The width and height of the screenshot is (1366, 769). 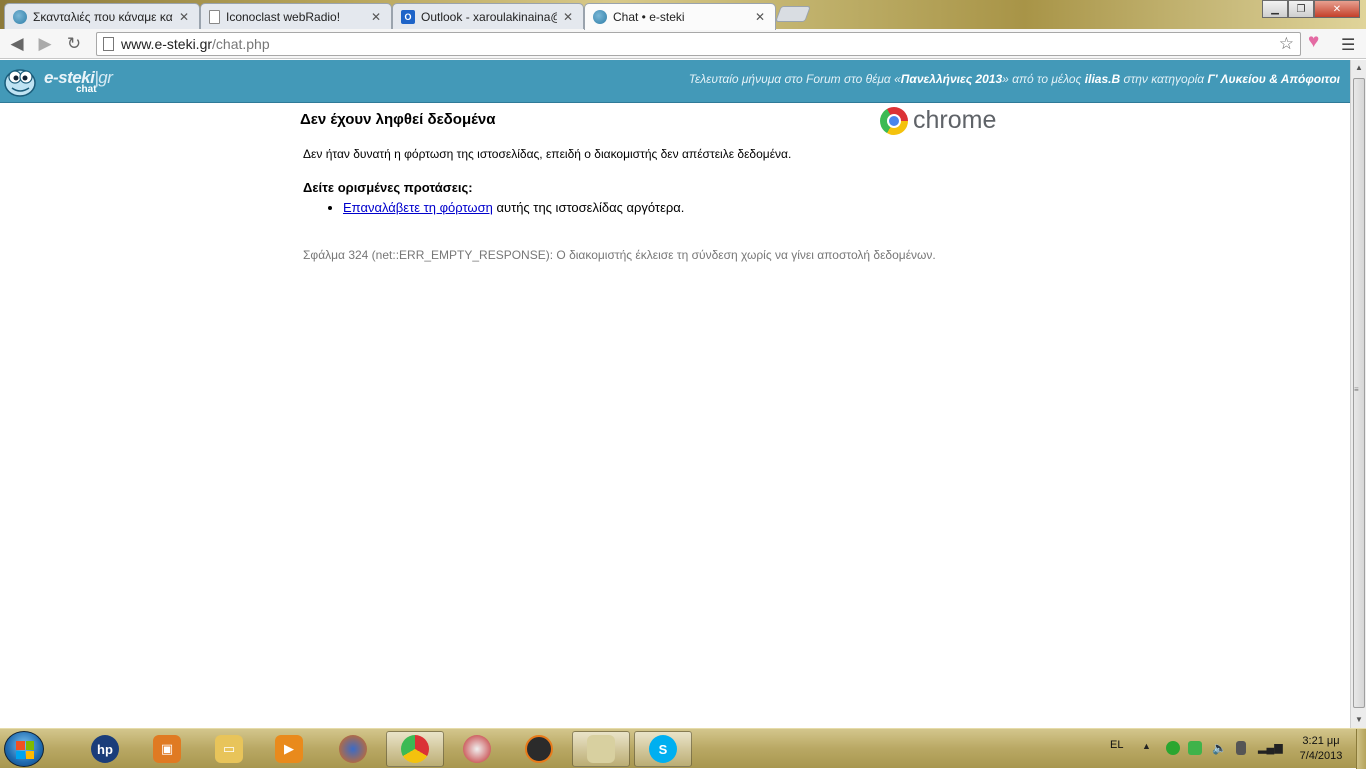 I want to click on forward-arrow-icon: ▶, so click(x=45, y=44).